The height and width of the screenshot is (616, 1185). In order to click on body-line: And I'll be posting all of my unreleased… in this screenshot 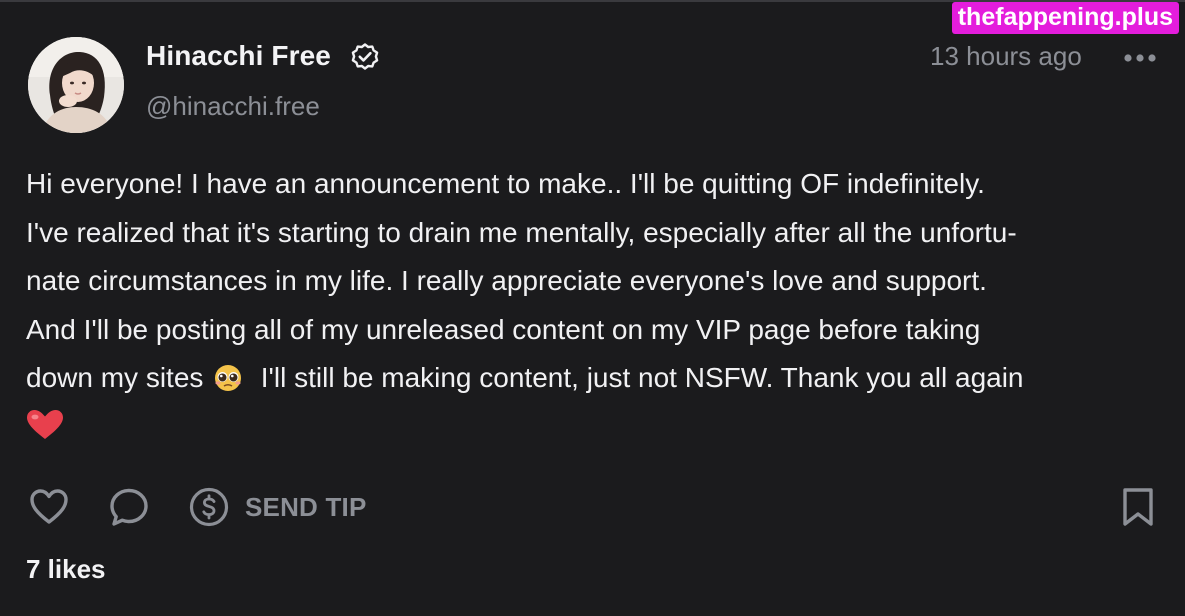, I will do `click(503, 329)`.